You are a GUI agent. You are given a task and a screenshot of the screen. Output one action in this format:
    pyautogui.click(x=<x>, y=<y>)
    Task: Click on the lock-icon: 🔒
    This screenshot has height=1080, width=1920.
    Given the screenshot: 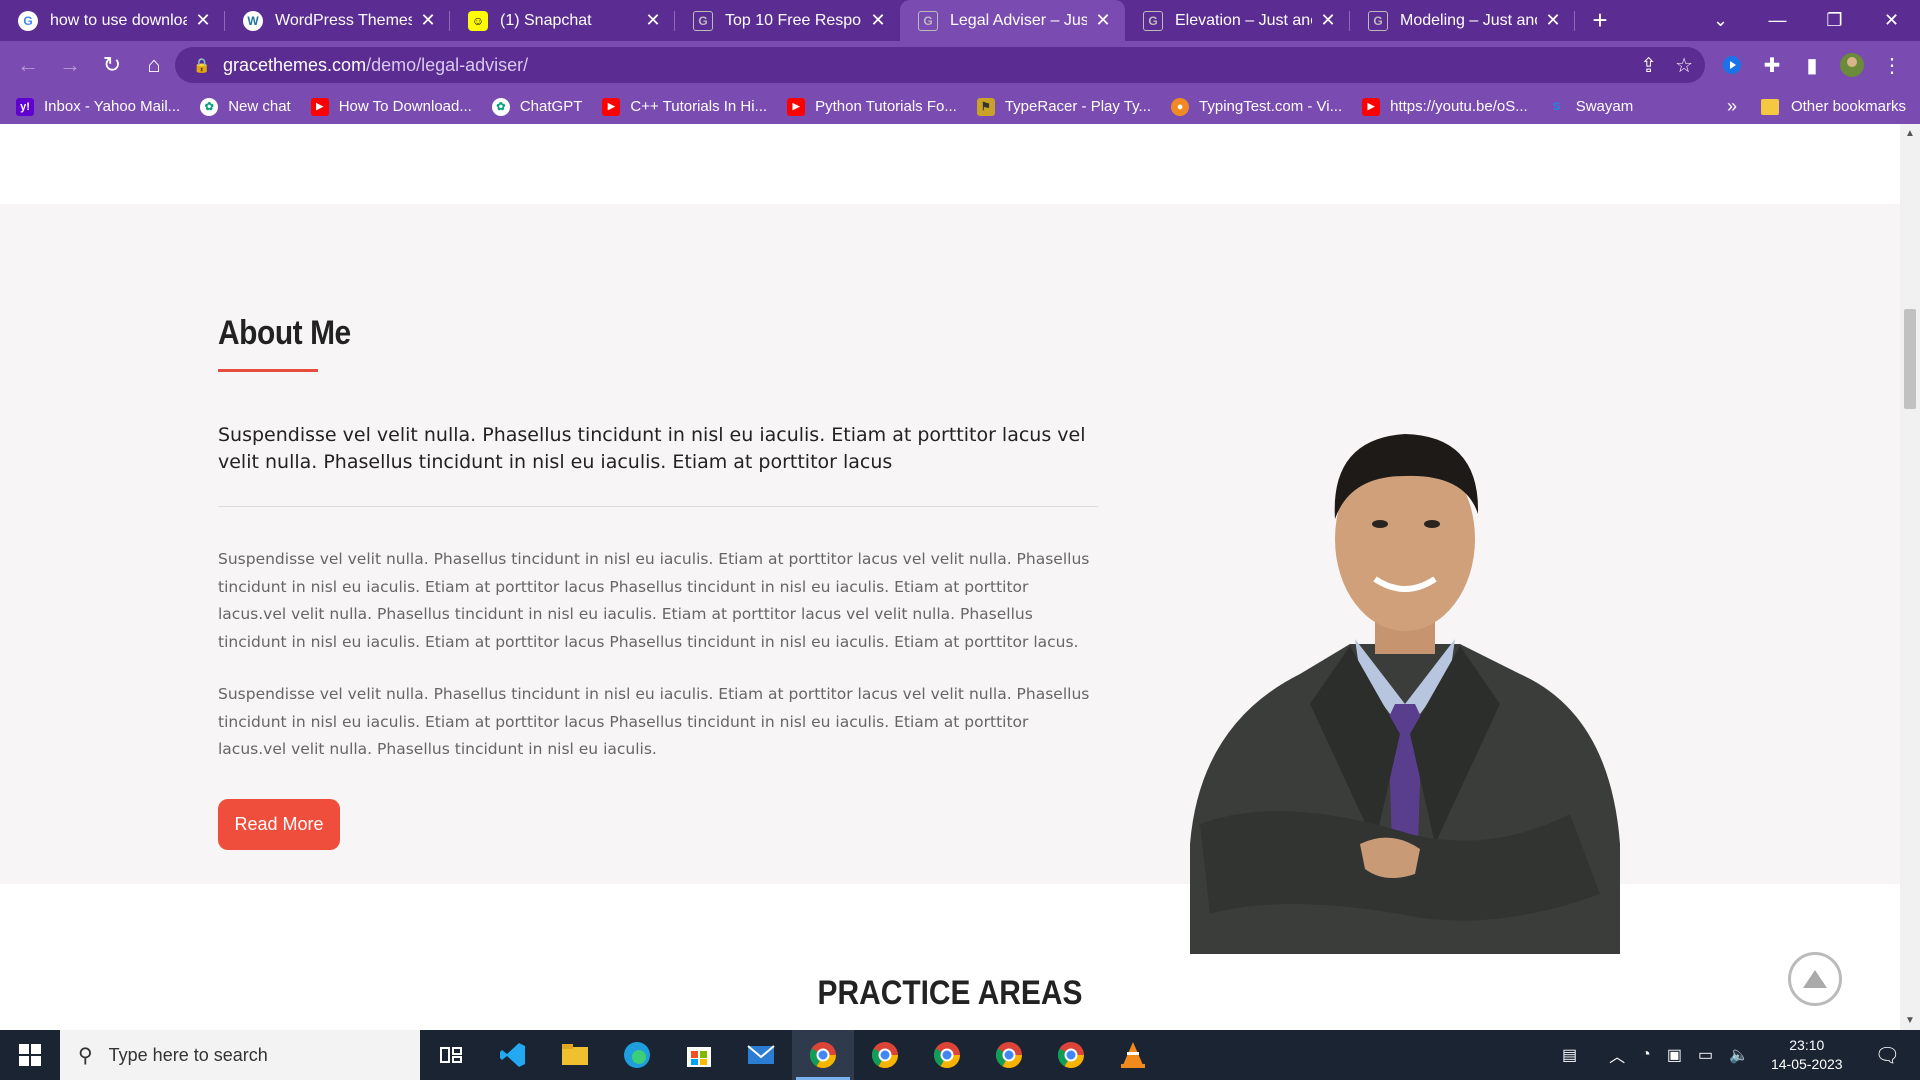 What is the action you would take?
    pyautogui.click(x=201, y=65)
    